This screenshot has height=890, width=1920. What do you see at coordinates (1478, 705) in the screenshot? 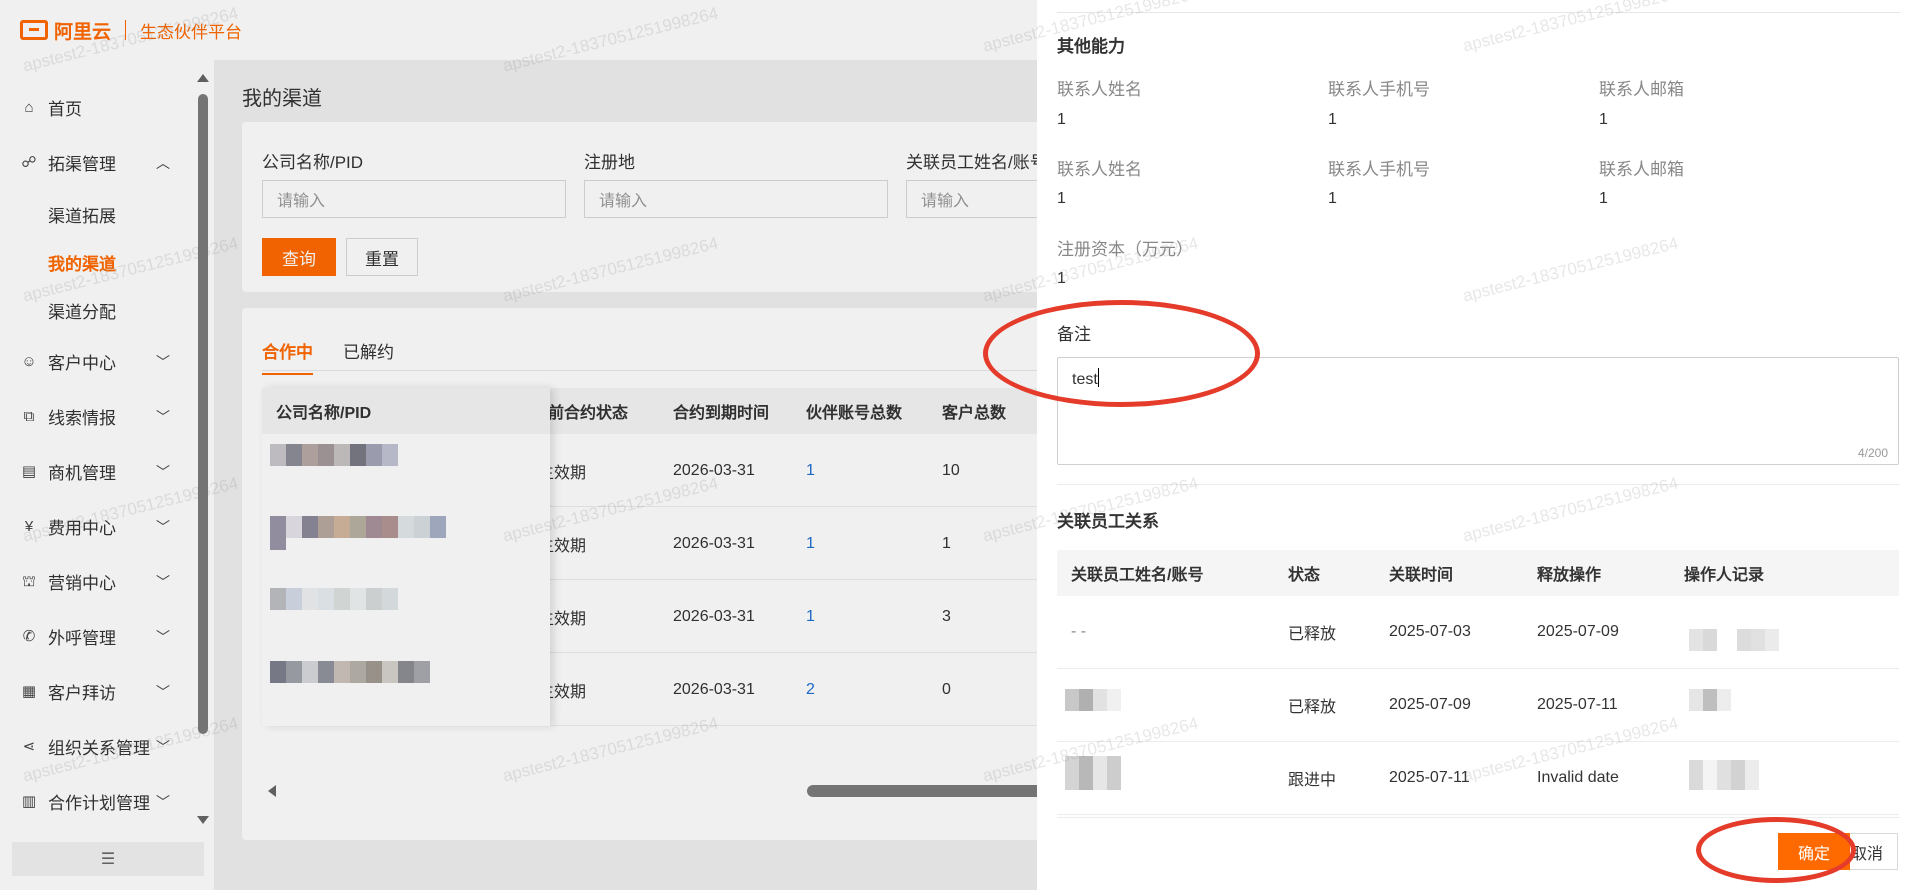
I see `relation-table-row: 已释放 2025-07-09 2025-07-11` at bounding box center [1478, 705].